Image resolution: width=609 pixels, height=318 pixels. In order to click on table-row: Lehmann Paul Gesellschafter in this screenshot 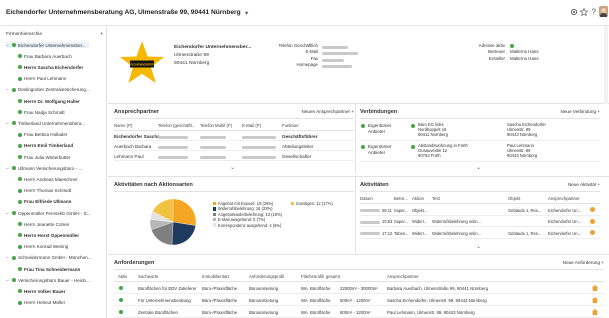, I will do `click(234, 156)`.